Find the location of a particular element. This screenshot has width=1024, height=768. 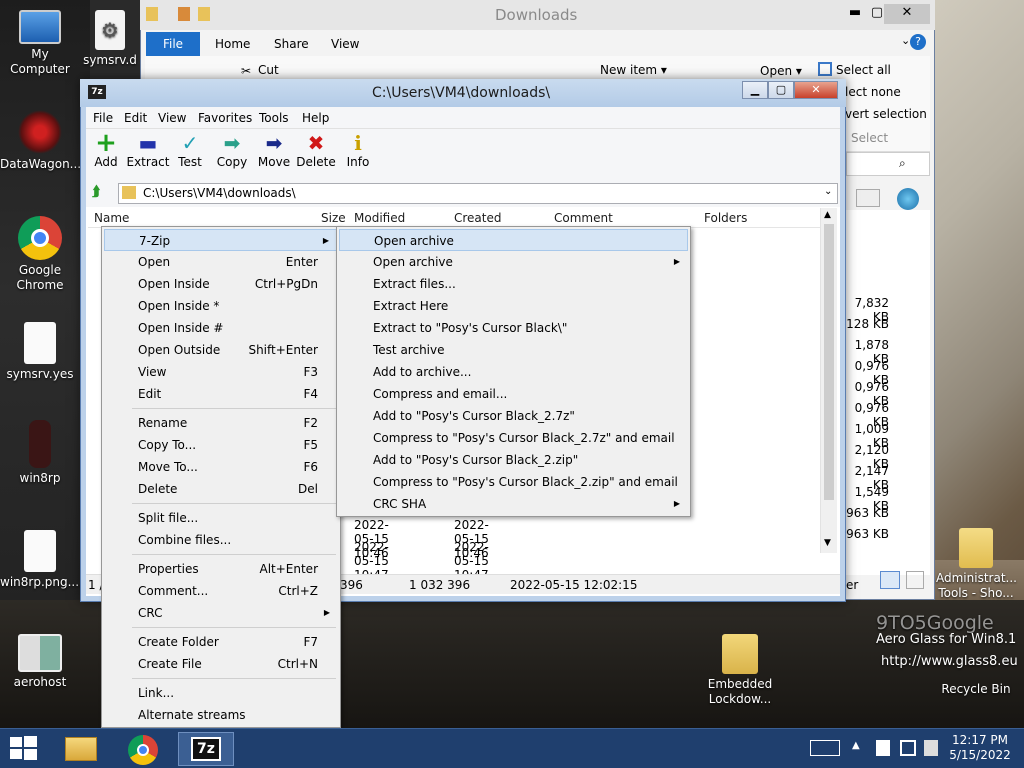

submenu-item-add-to-posy-s-cursor-black-2-7z: Add to "Posy's Cursor Black_2.7z" is located at coordinates (513, 416).